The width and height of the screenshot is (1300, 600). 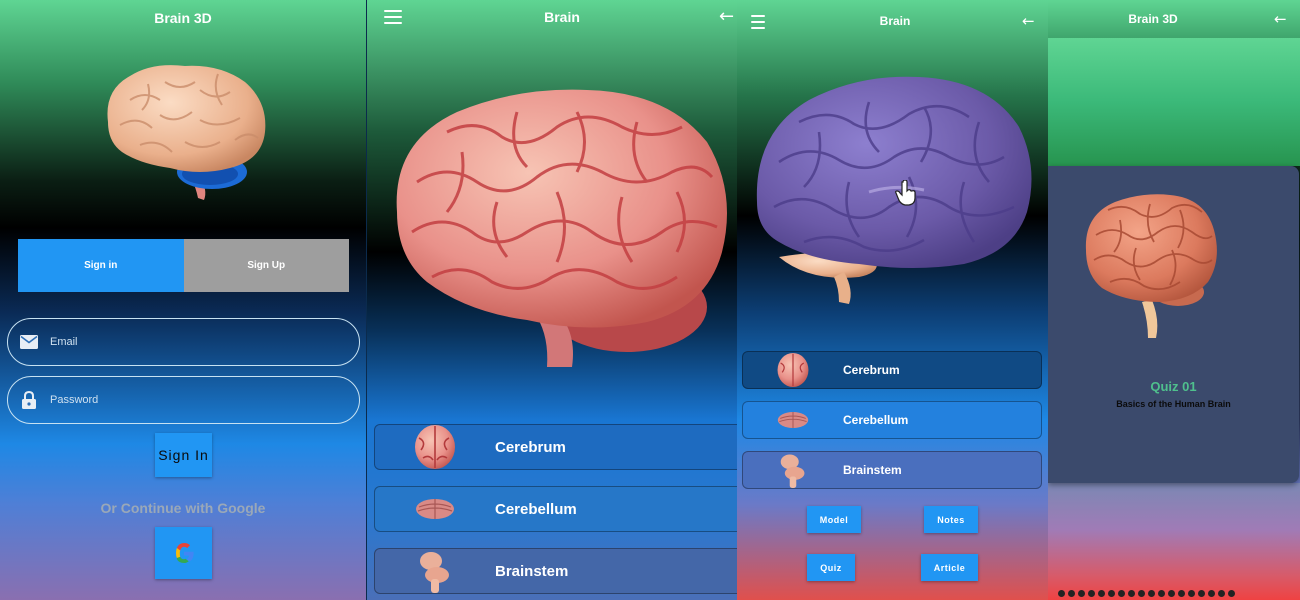 I want to click on password-input, so click(x=180, y=400).